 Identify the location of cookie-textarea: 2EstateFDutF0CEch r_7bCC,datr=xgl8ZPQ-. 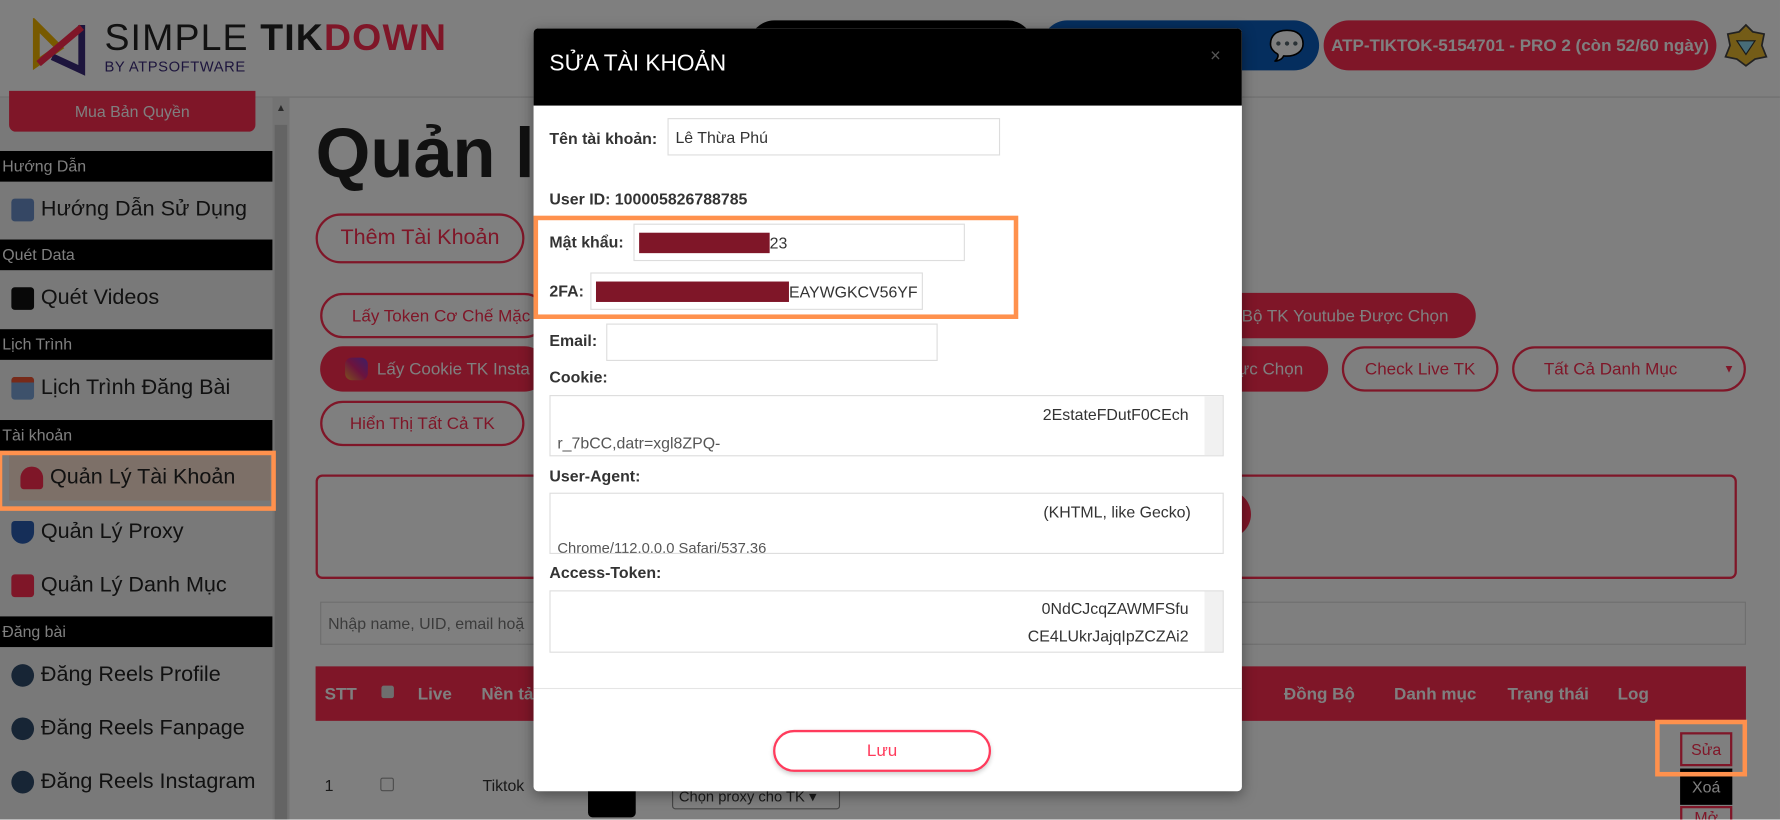
(886, 426).